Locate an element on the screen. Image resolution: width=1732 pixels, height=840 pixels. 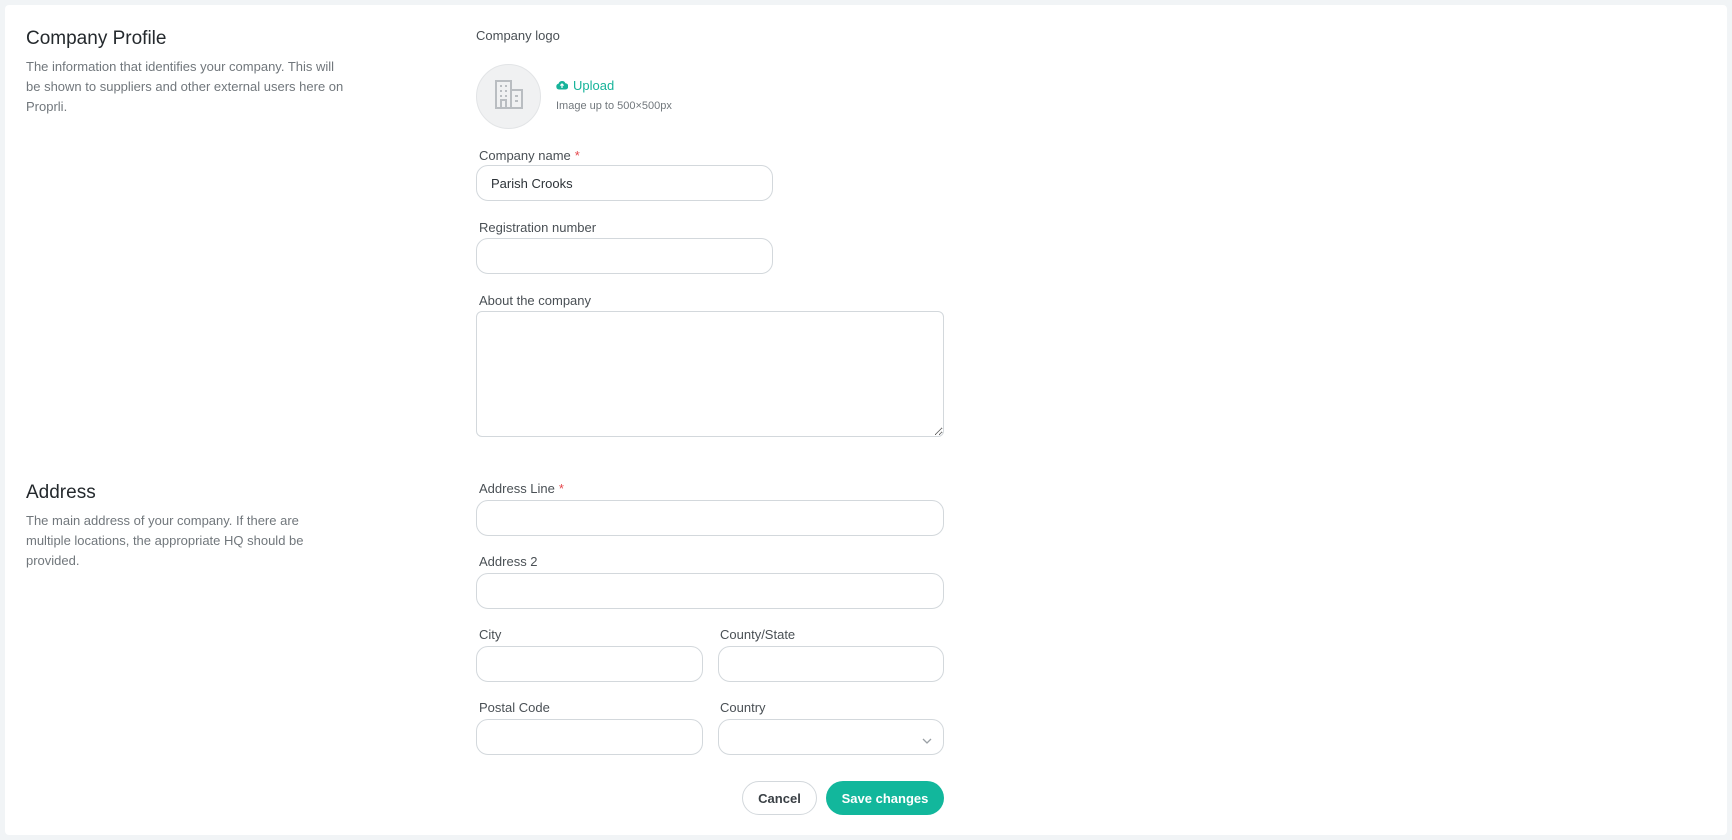
address-2-input is located at coordinates (710, 591).